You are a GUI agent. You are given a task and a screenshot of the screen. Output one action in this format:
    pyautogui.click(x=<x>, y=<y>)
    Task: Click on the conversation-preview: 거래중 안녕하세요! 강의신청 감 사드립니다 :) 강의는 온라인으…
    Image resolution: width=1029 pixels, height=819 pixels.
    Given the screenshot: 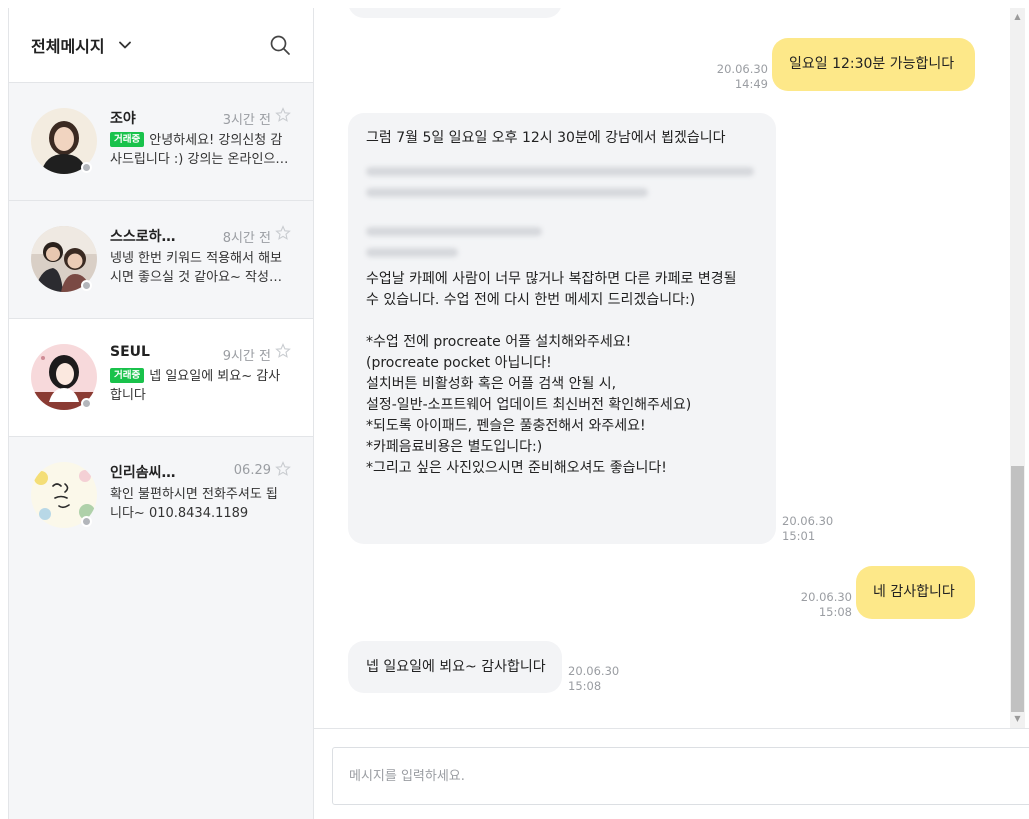 What is the action you would take?
    pyautogui.click(x=203, y=150)
    